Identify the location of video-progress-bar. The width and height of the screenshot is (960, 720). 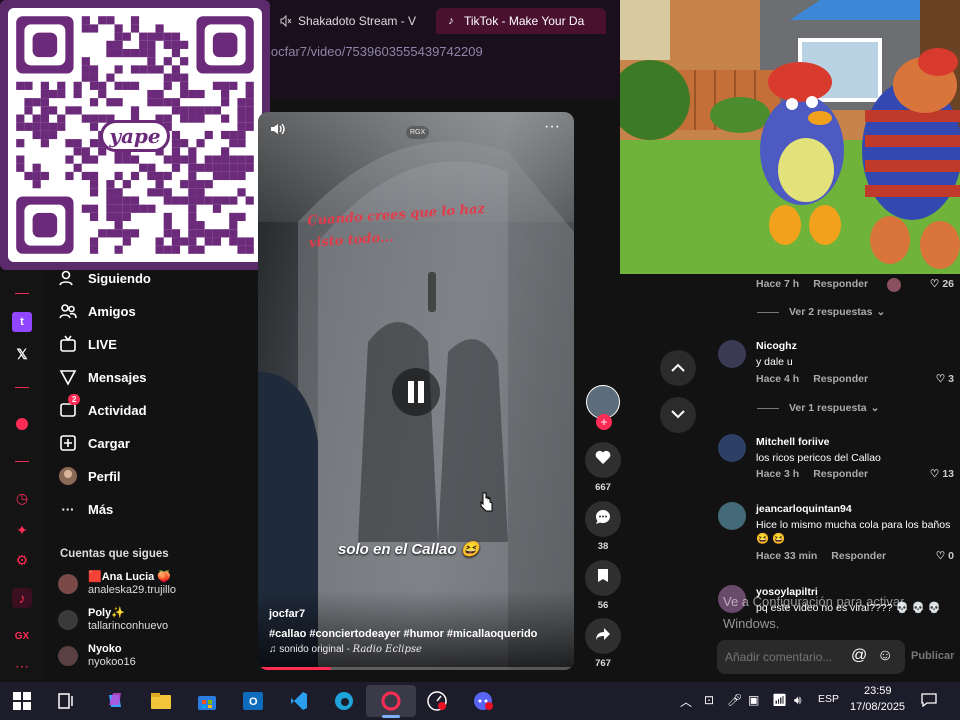
(416, 668).